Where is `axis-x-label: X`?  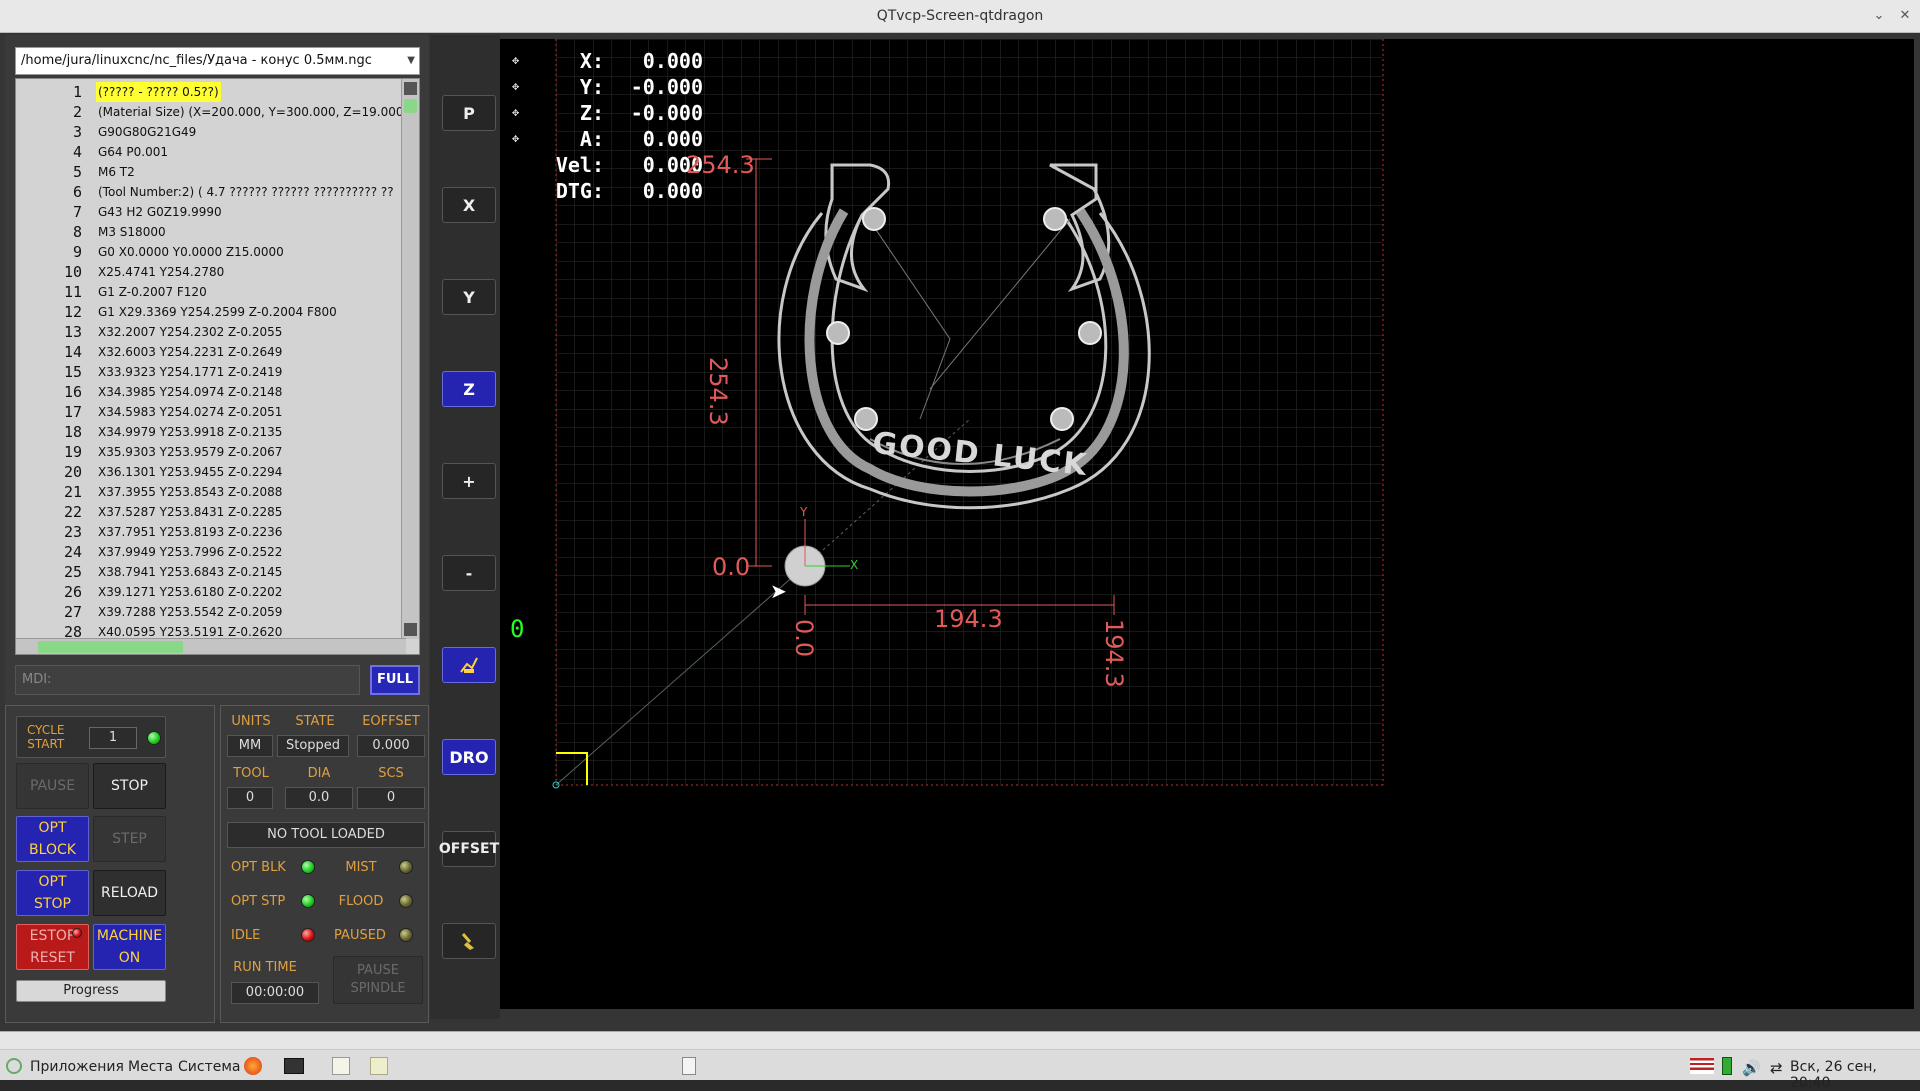
axis-x-label: X is located at coordinates (854, 565).